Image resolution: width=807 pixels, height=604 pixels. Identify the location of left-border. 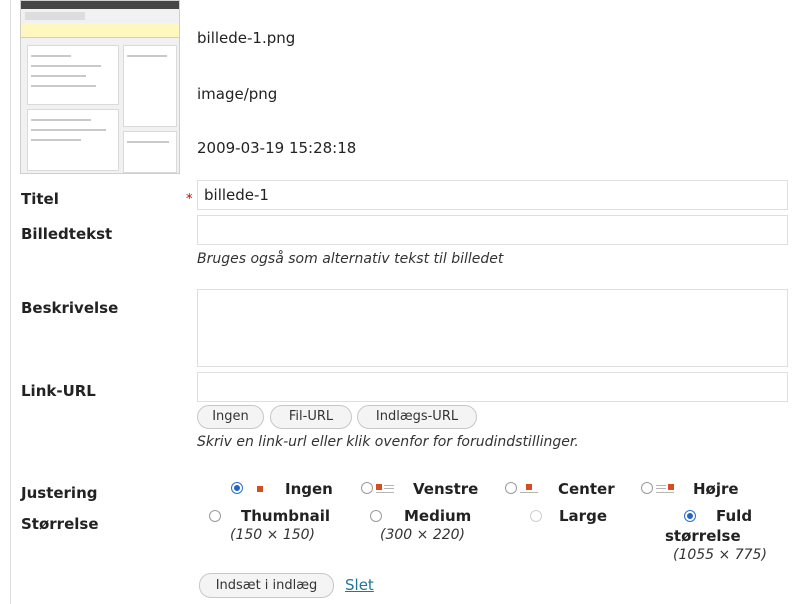
(10, 302).